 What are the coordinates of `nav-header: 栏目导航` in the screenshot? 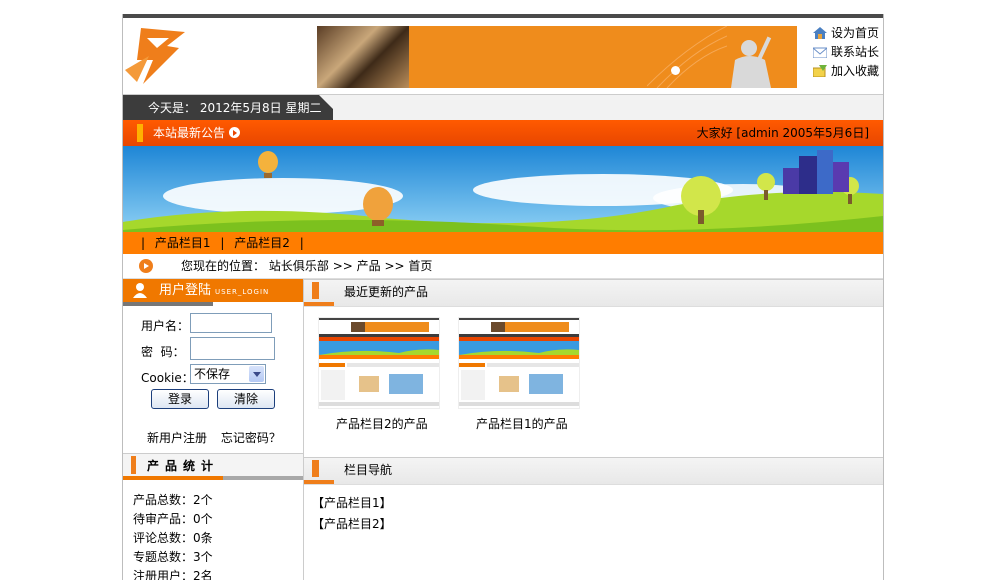 It's located at (593, 471).